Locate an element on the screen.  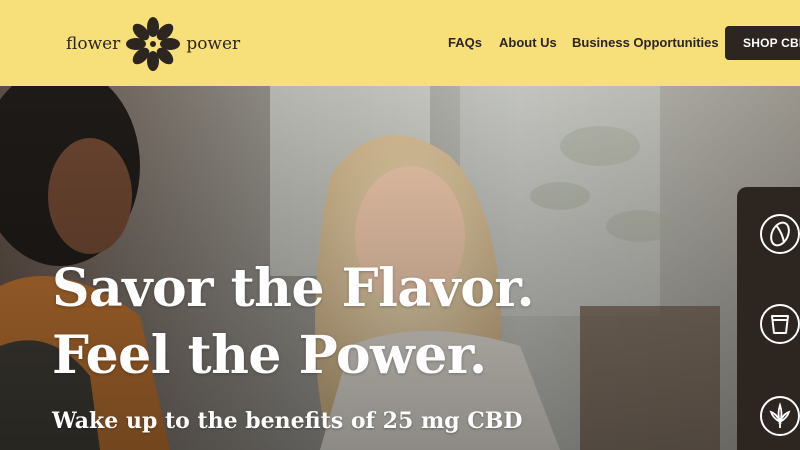
logo-word-flower: flower is located at coordinates (93, 44).